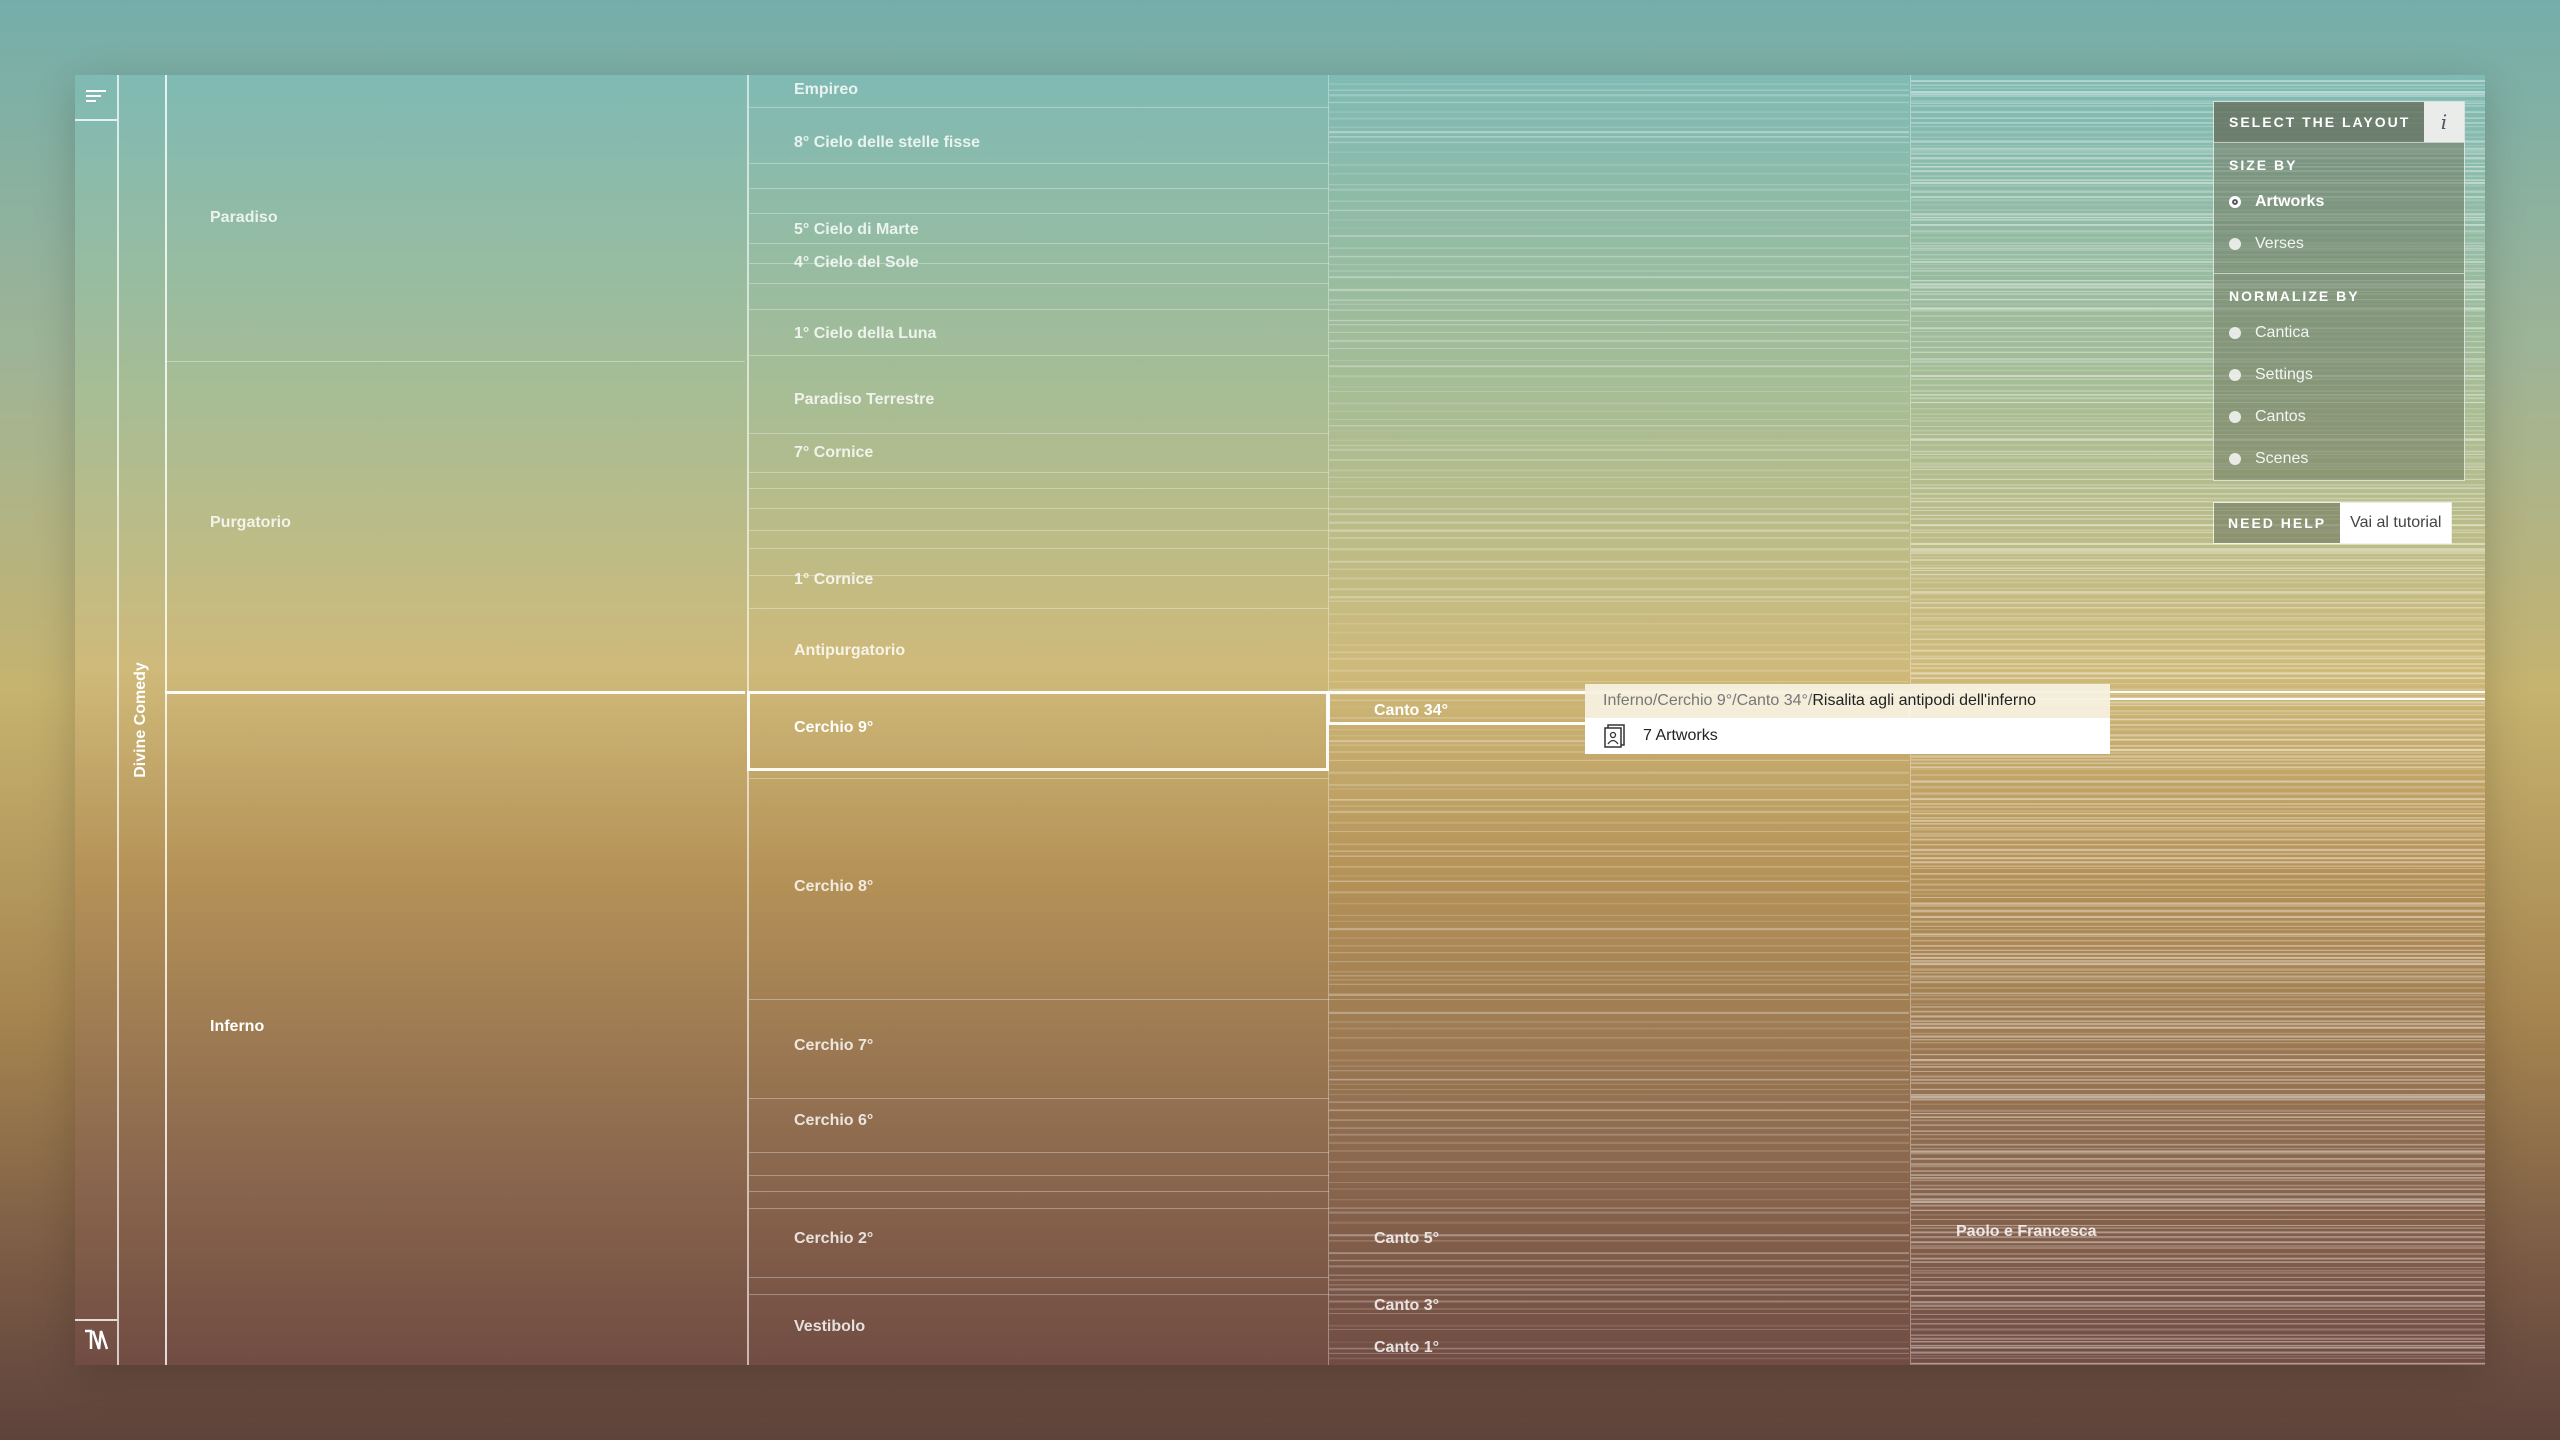 The image size is (2560, 1440). Describe the element at coordinates (2339, 417) in the screenshot. I see `normalize-by-cantos: Cantos` at that location.